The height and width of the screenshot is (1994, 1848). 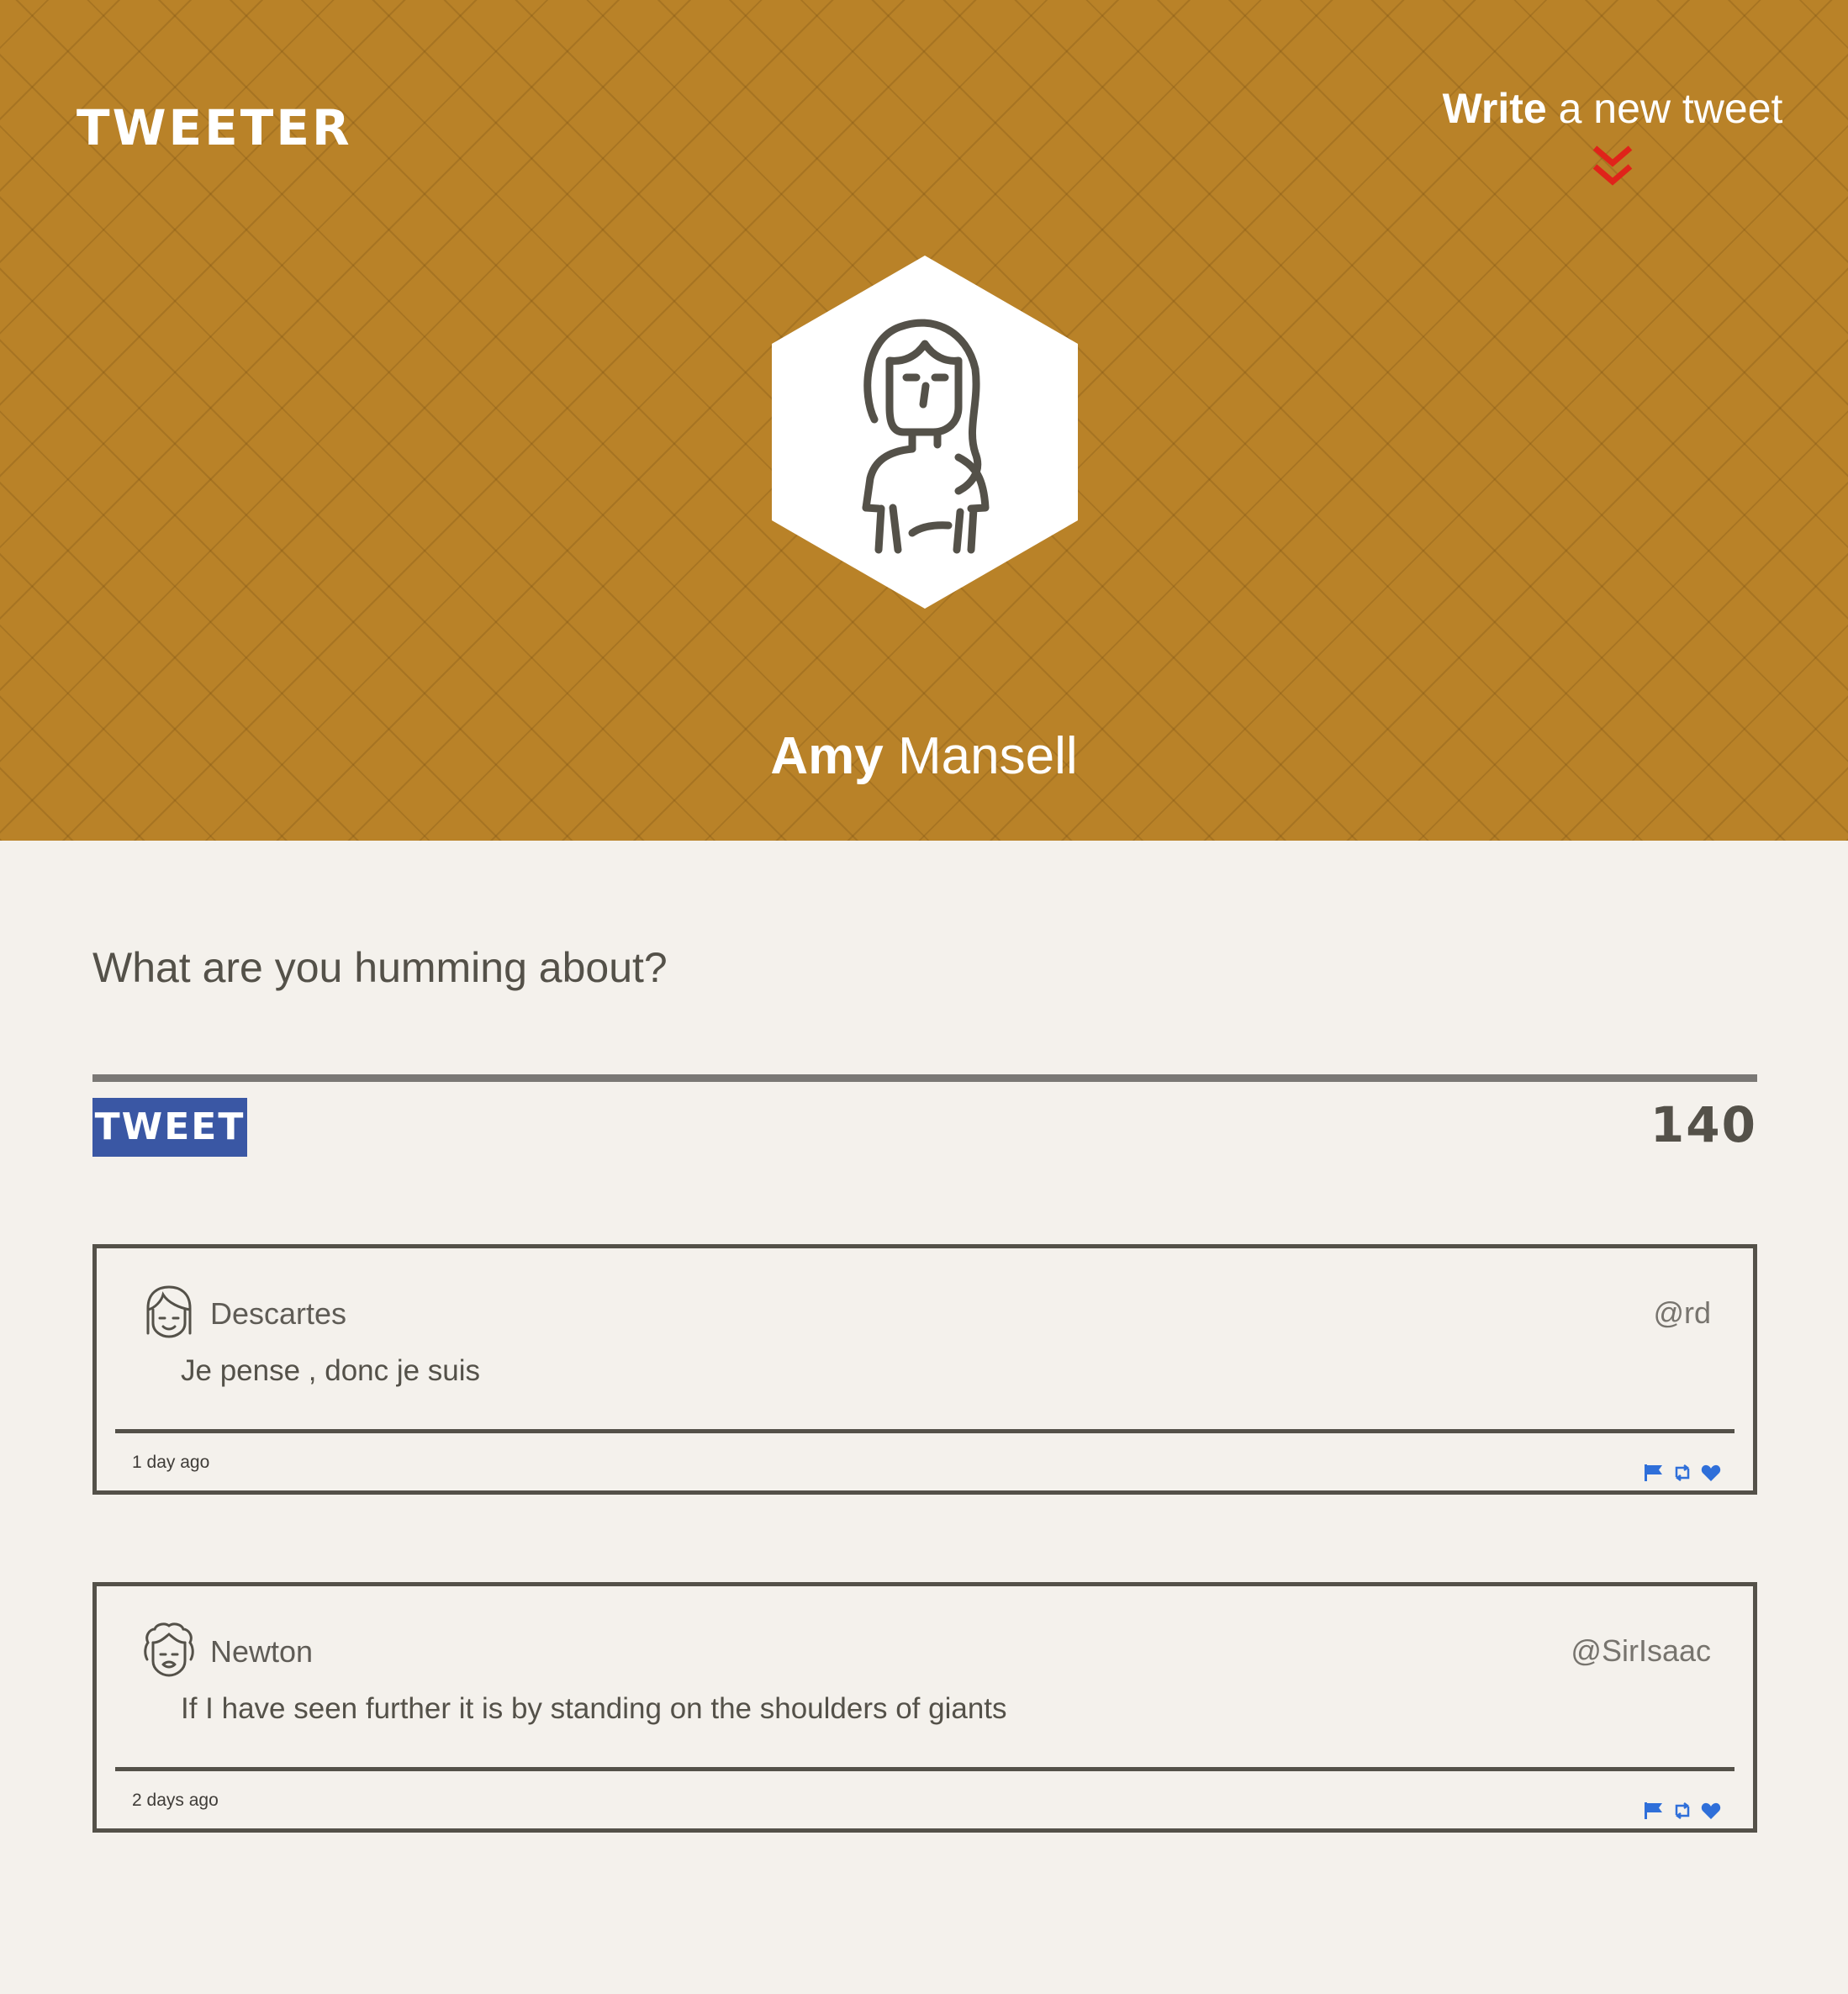 I want to click on tweet-author-name: Descartes, so click(x=278, y=1313).